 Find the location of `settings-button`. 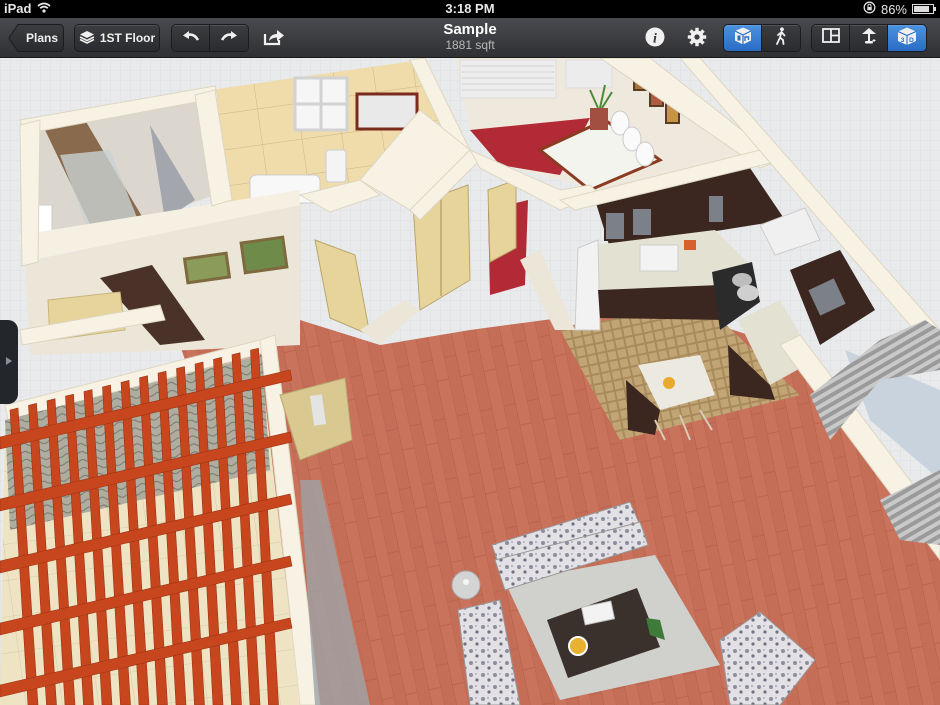

settings-button is located at coordinates (697, 39).